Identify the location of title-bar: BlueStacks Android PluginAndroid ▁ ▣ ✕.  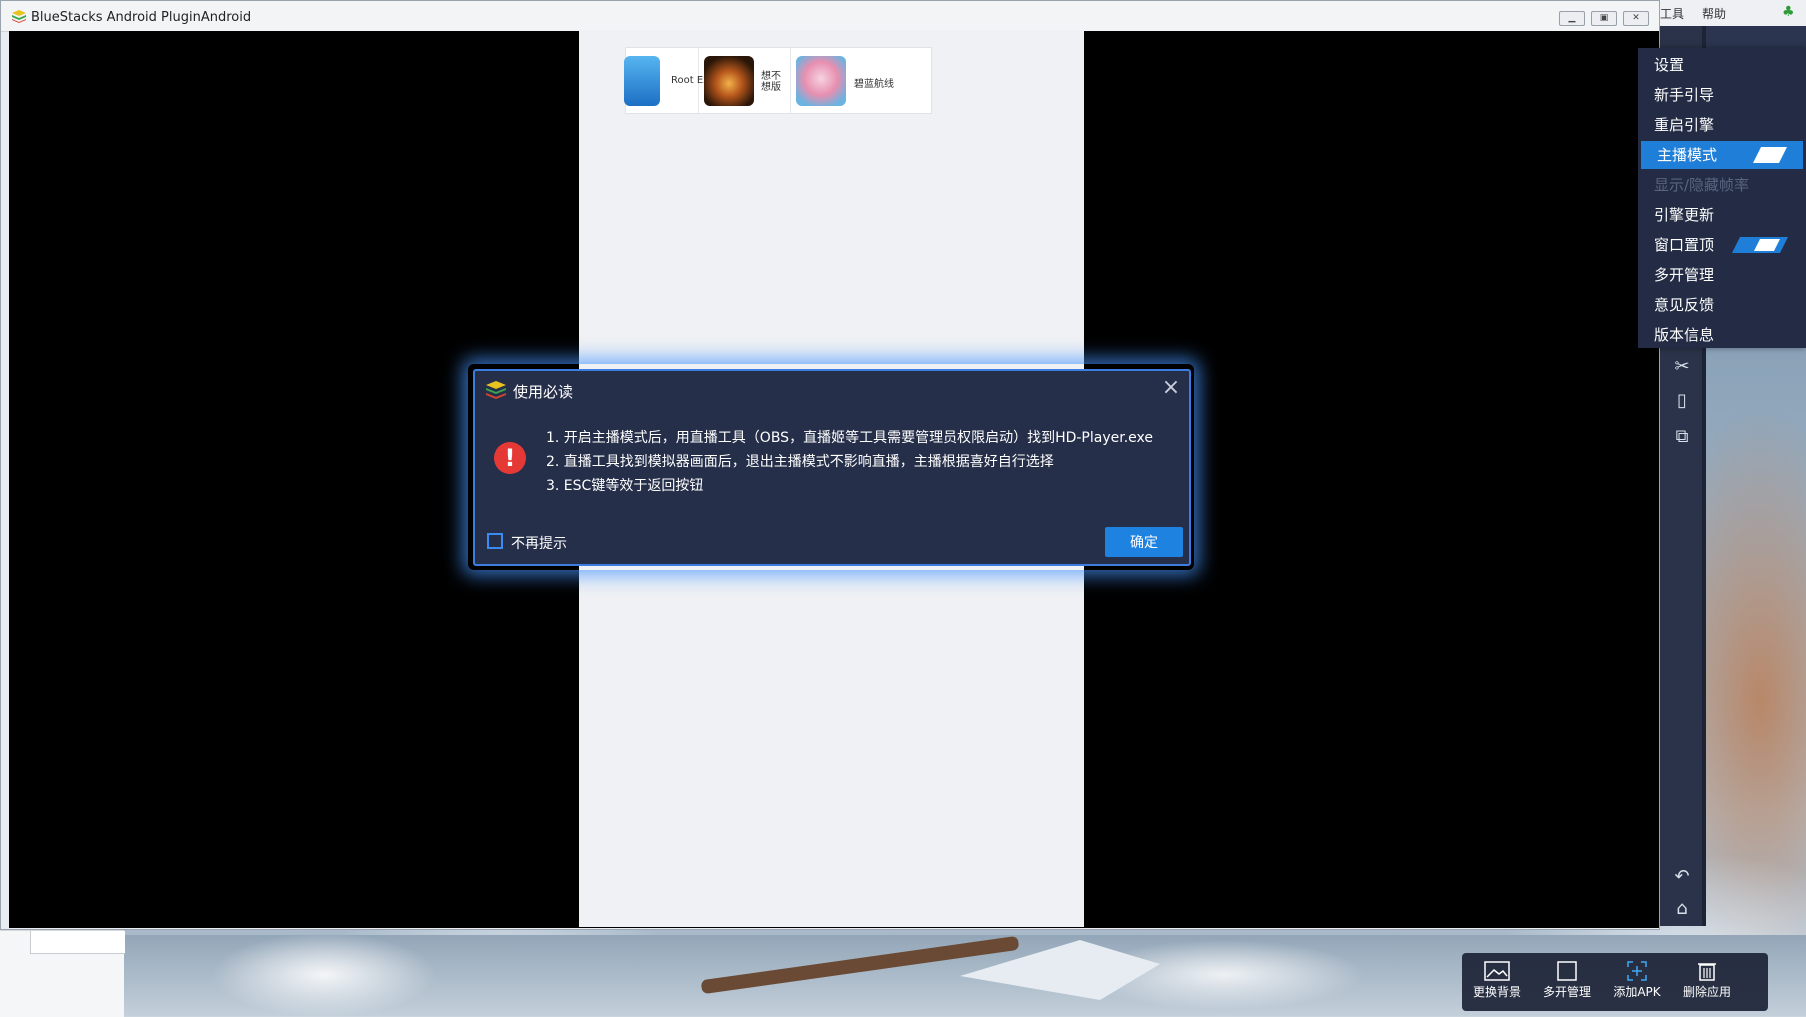
(830, 16).